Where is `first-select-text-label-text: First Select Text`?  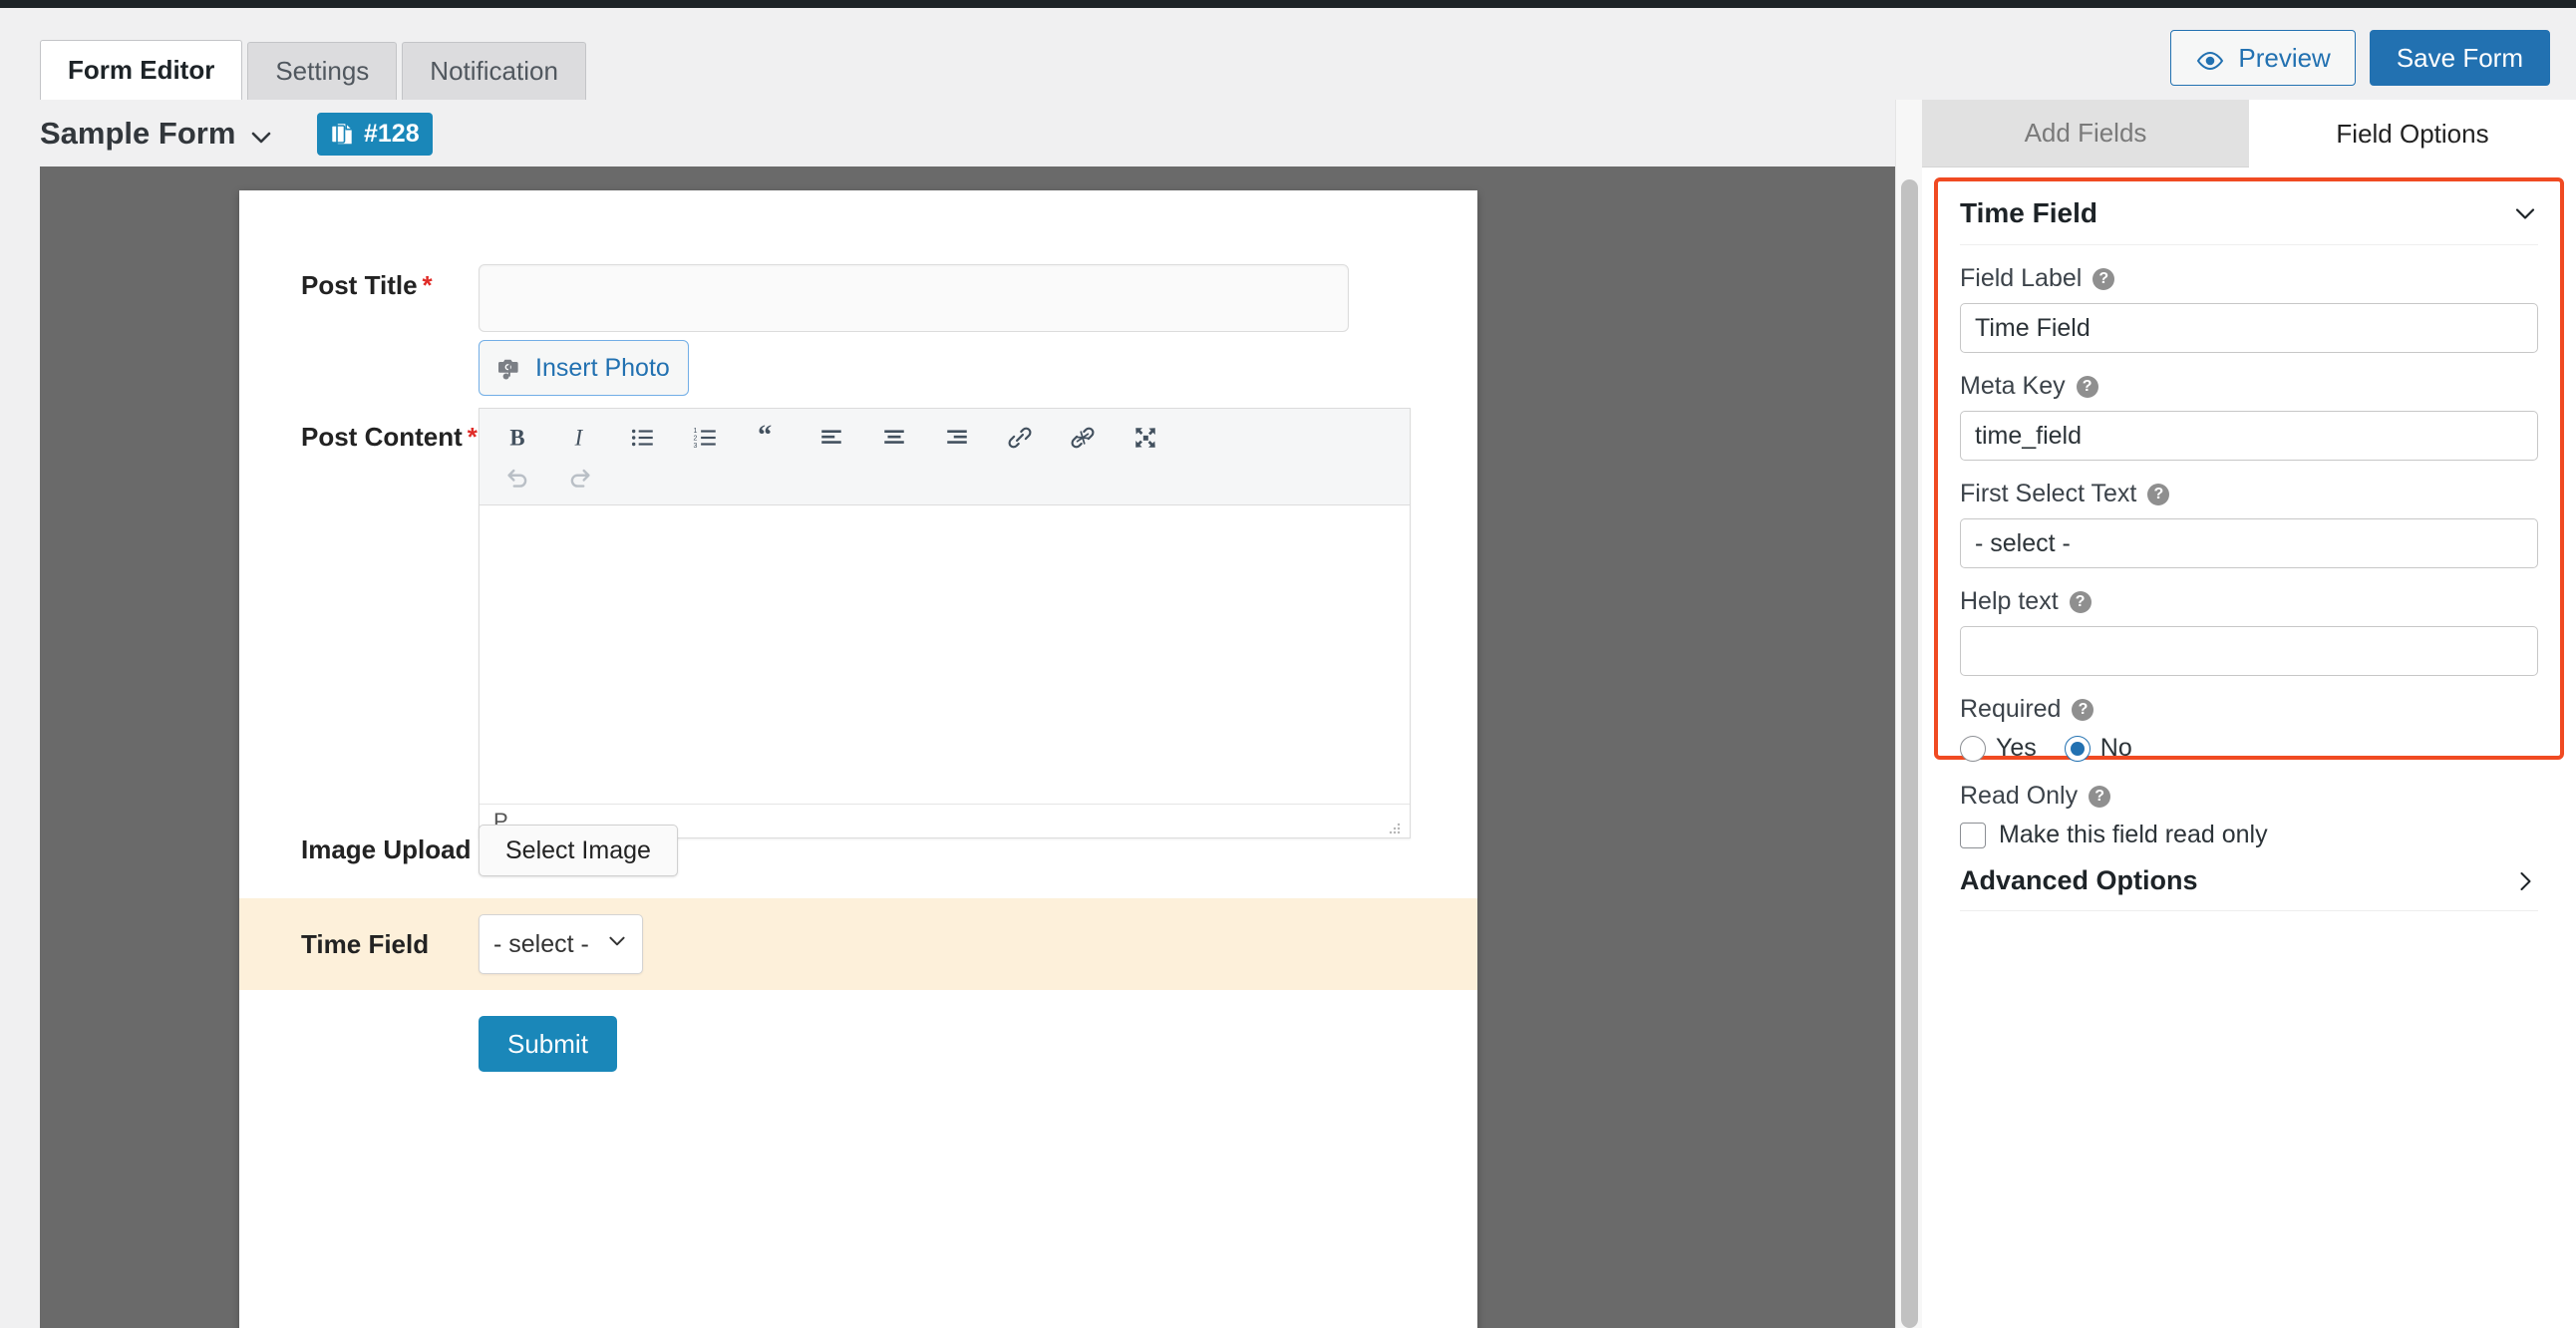 first-select-text-label-text: First Select Text is located at coordinates (2048, 493).